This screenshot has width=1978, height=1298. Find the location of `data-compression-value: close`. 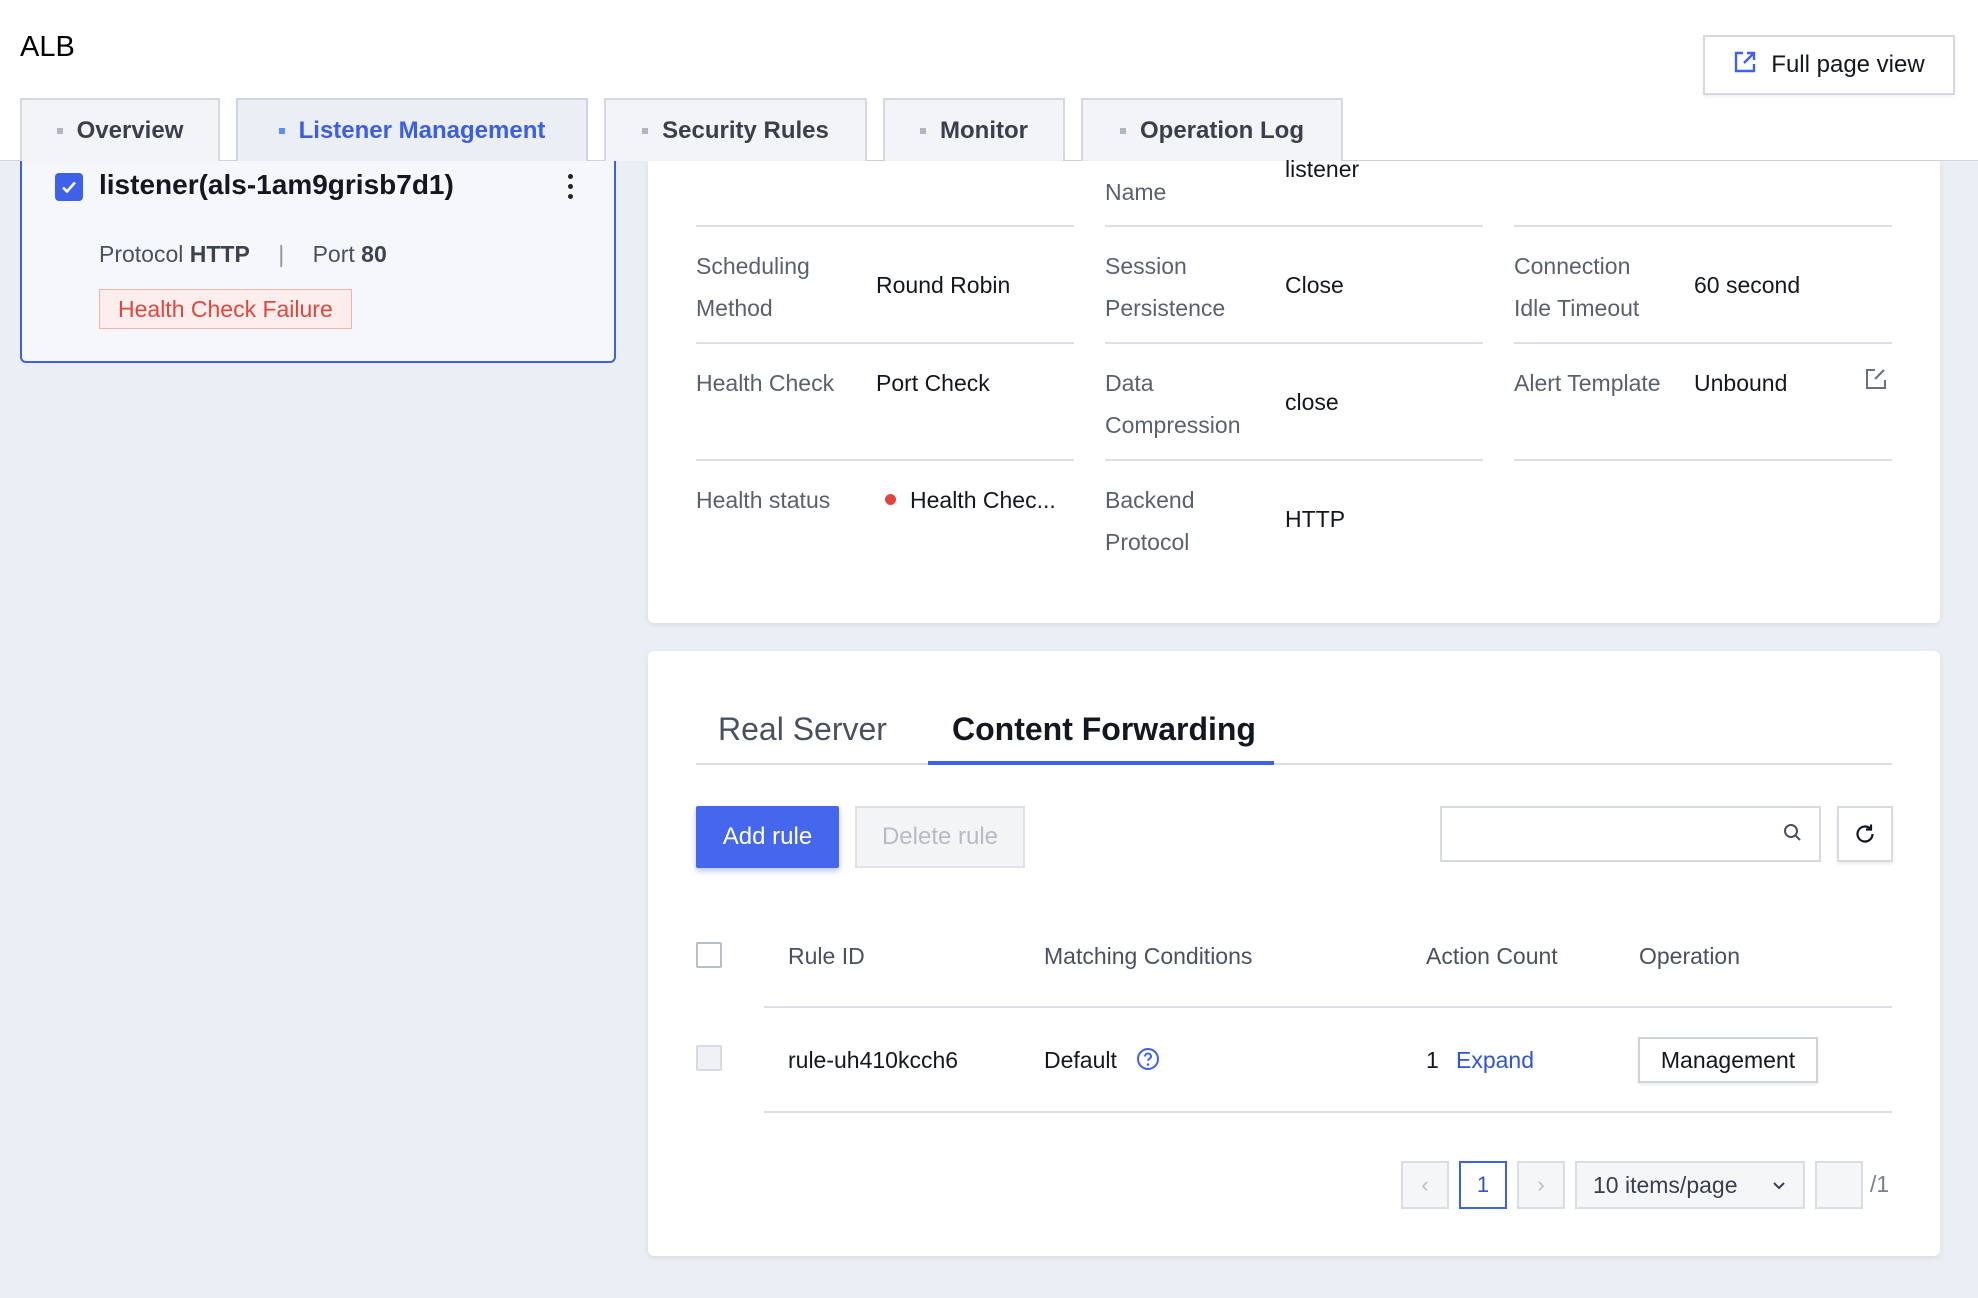

data-compression-value: close is located at coordinates (1312, 402).